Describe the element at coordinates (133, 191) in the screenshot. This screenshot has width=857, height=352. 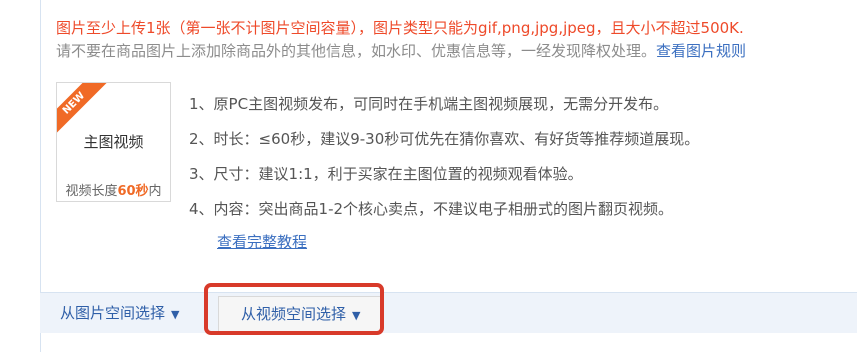
I see `video-length-value: 60秒` at that location.